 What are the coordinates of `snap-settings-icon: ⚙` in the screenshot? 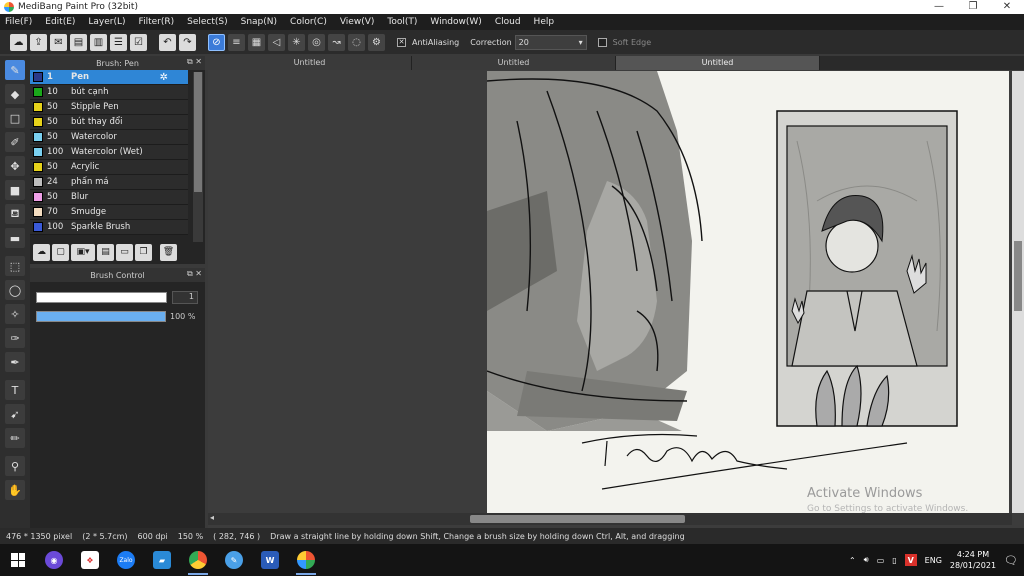 It's located at (376, 42).